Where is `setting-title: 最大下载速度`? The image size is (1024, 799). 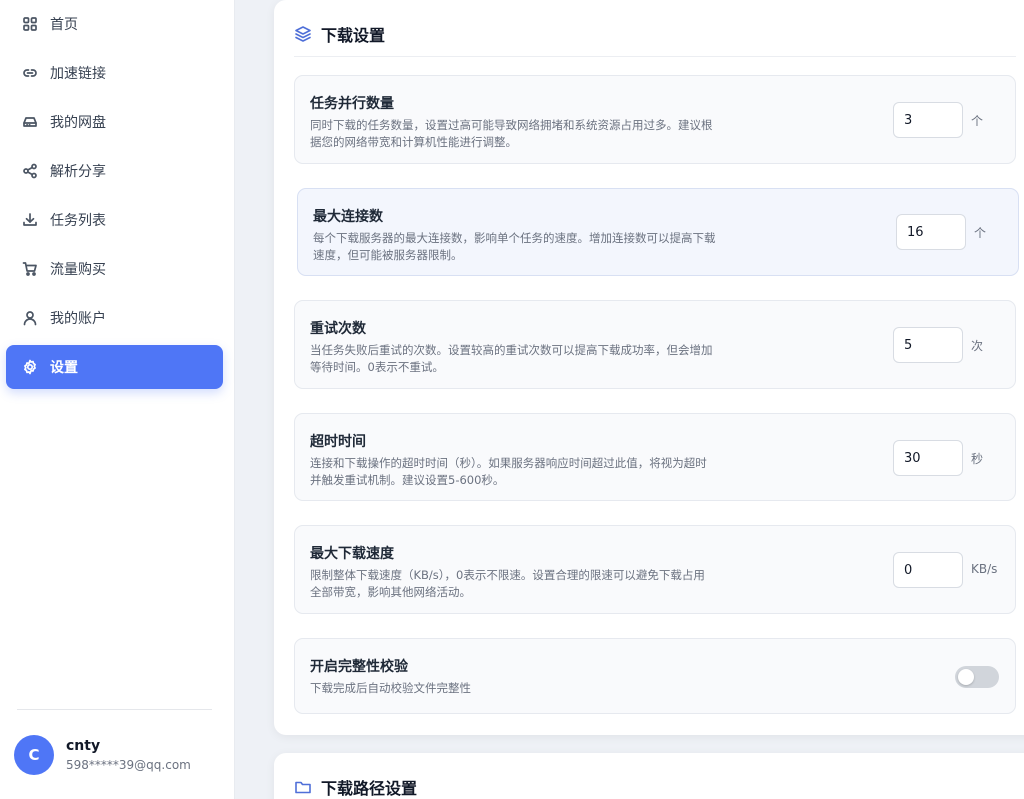 setting-title: 最大下载速度 is located at coordinates (352, 554).